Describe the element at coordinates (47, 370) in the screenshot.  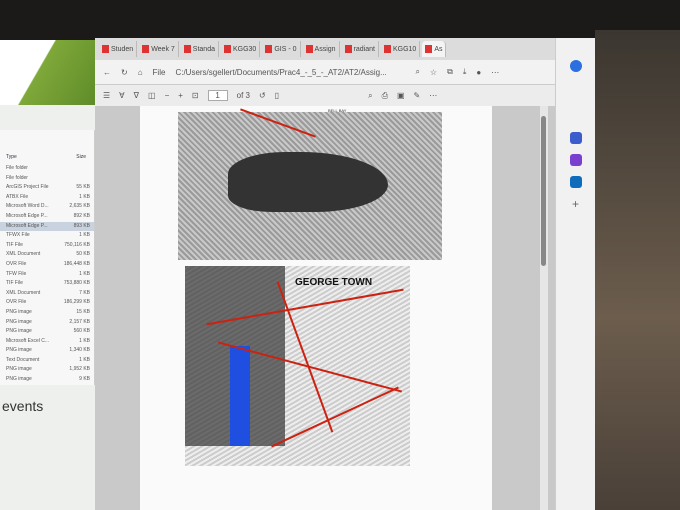
I see `file-row: PNG image 1,952 KB` at that location.